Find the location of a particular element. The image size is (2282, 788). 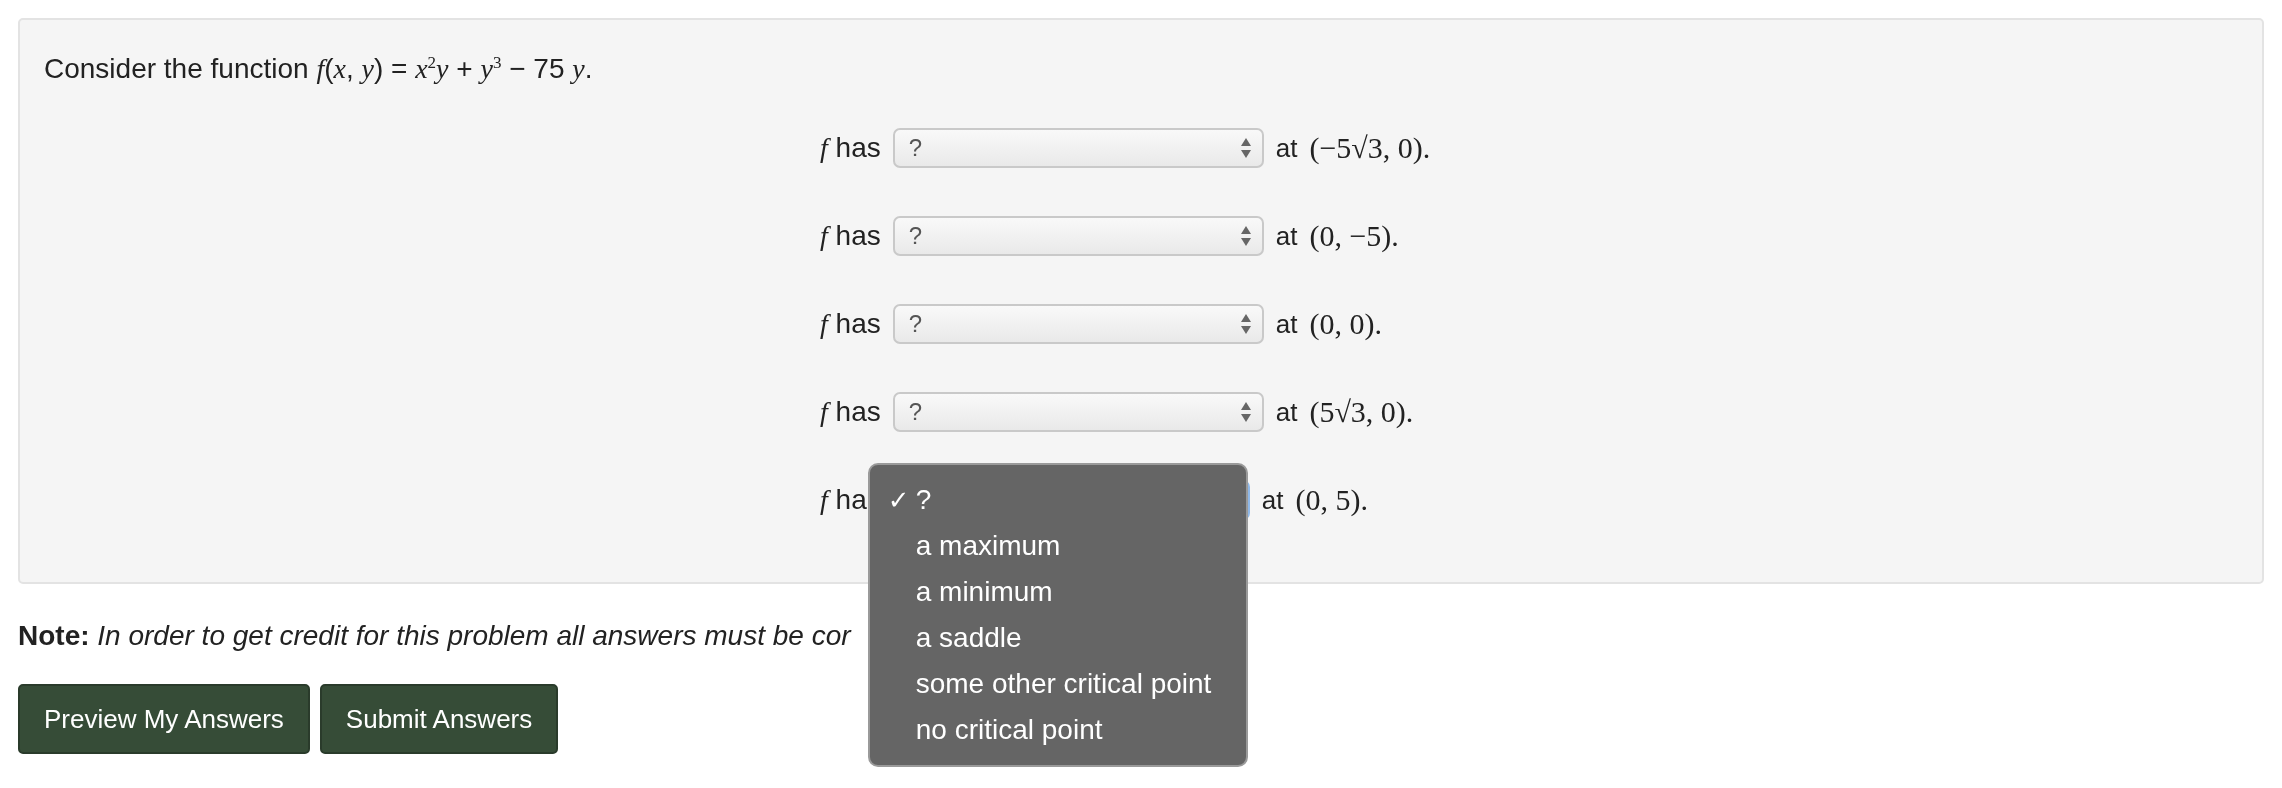

dropdown-option: a saddle is located at coordinates (968, 638).